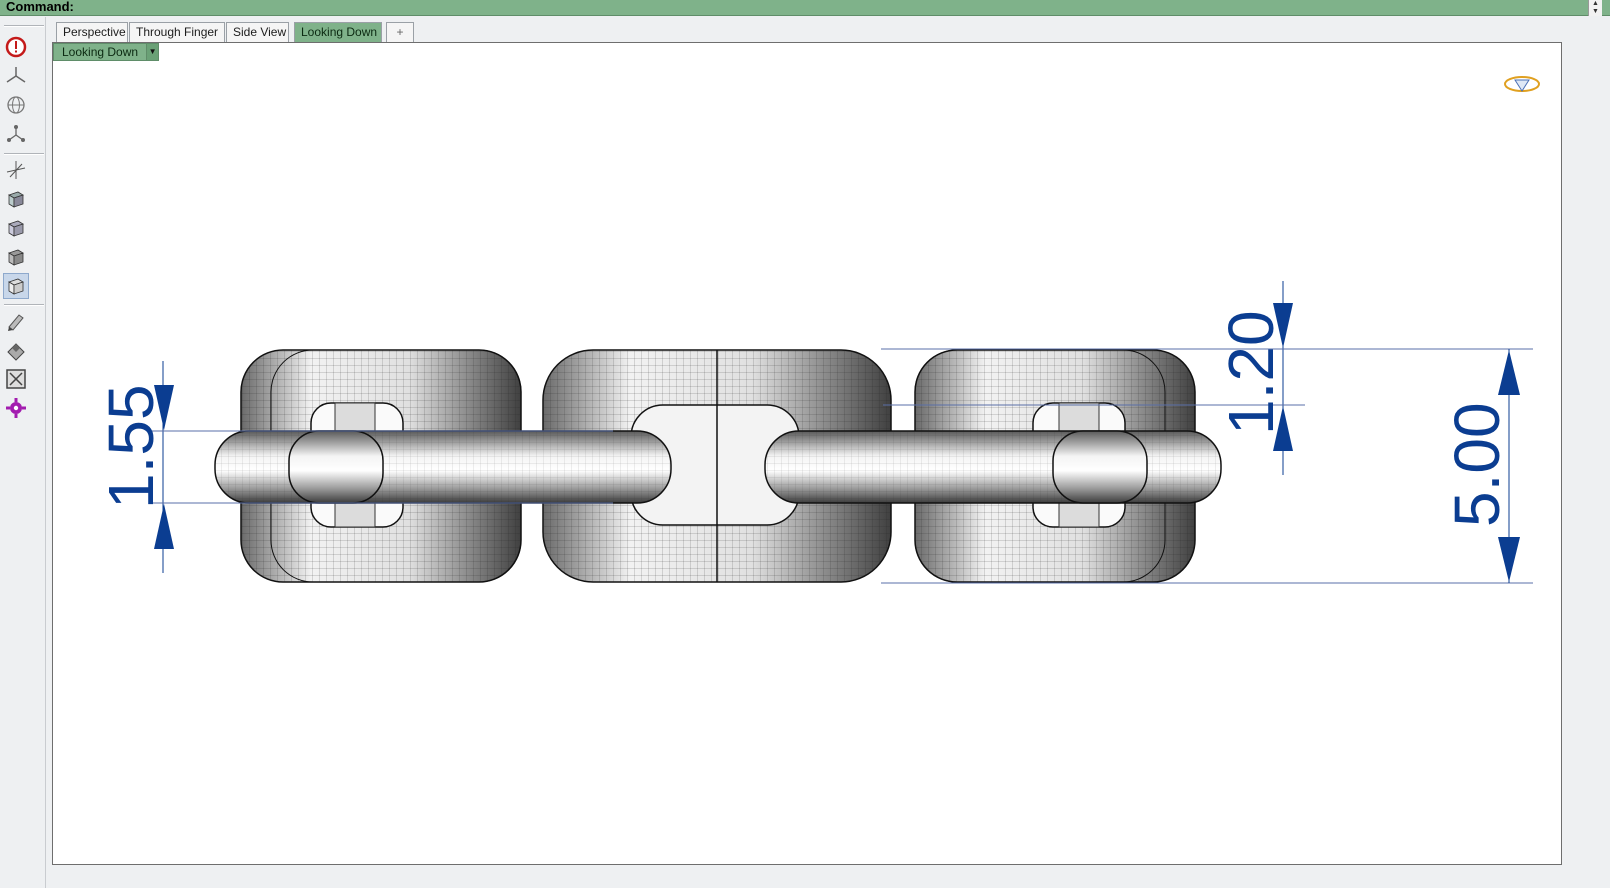 The image size is (1610, 888). What do you see at coordinates (805, 8) in the screenshot?
I see `command-bar: Command: ▲ ▼` at bounding box center [805, 8].